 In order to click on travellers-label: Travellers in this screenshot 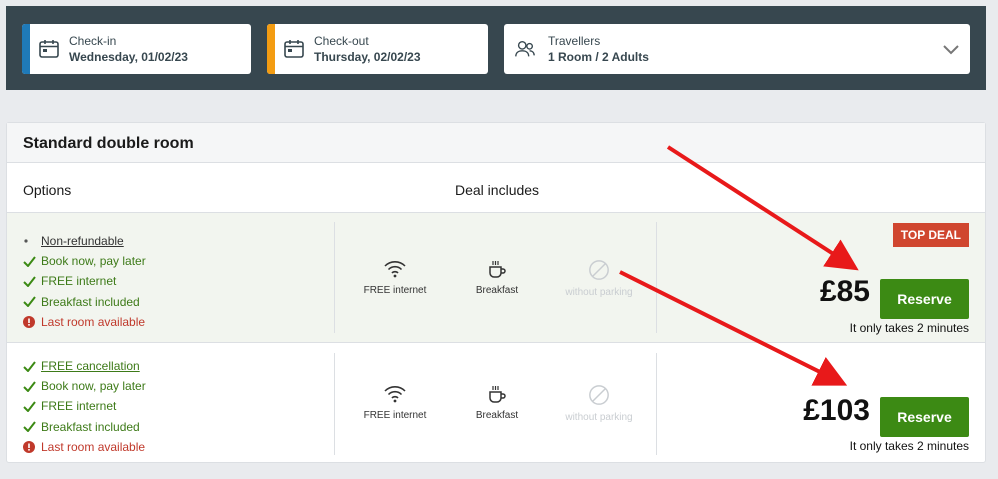, I will do `click(574, 41)`.